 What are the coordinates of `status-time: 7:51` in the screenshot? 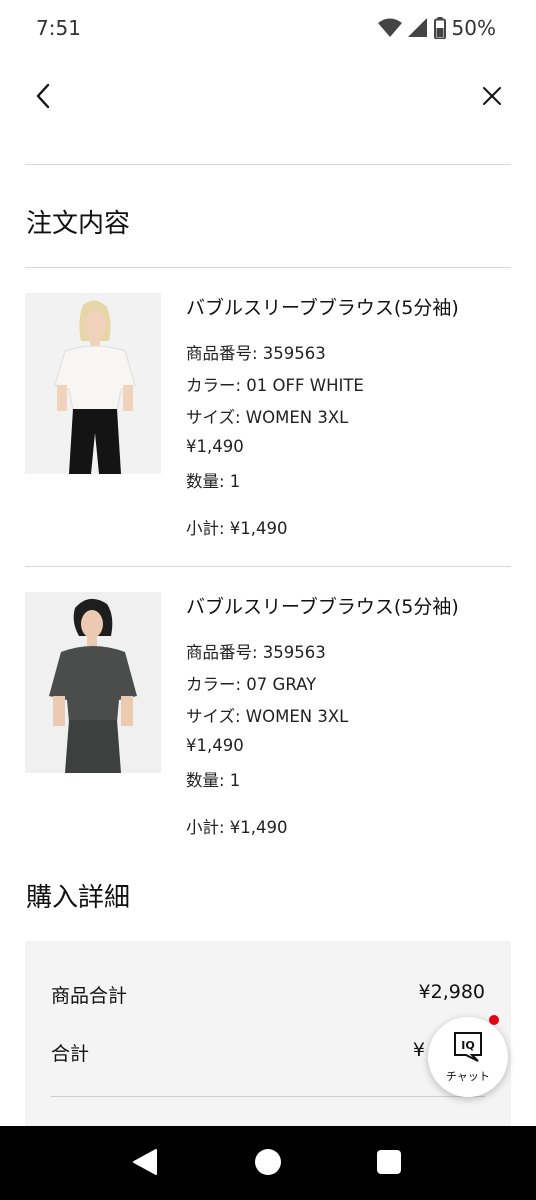 It's located at (58, 28).